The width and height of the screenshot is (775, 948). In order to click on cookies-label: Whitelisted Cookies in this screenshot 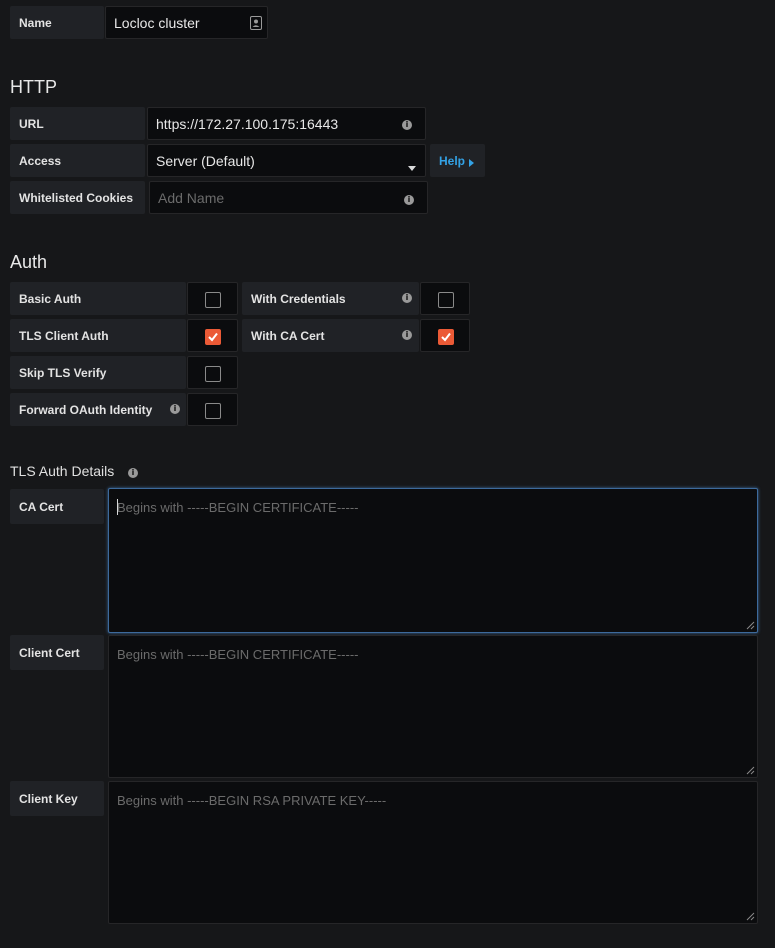, I will do `click(77, 197)`.